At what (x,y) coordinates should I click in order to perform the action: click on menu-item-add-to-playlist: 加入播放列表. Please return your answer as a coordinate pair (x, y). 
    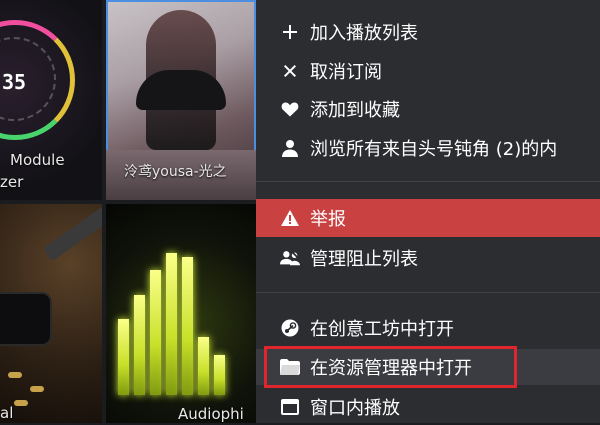
    Looking at the image, I should click on (428, 32).